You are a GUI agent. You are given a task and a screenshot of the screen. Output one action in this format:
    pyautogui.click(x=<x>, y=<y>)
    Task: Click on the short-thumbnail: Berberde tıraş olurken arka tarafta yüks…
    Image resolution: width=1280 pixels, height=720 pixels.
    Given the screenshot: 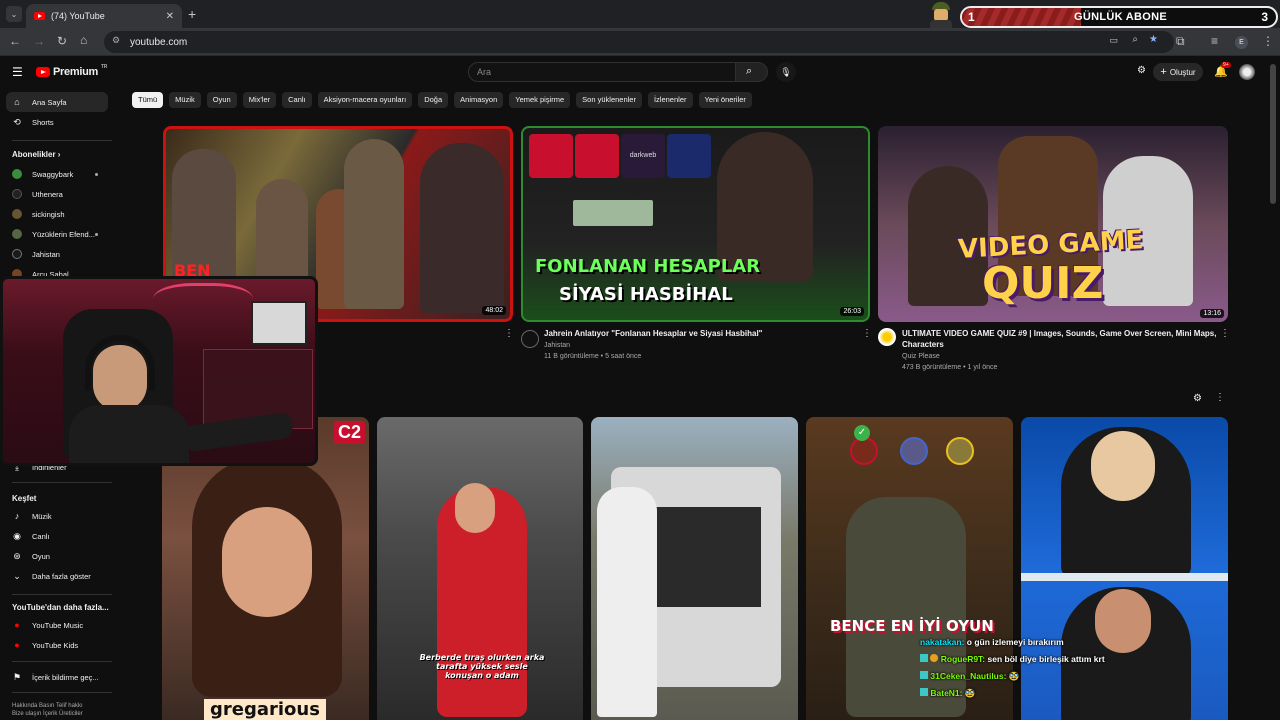 What is the action you would take?
    pyautogui.click(x=480, y=568)
    